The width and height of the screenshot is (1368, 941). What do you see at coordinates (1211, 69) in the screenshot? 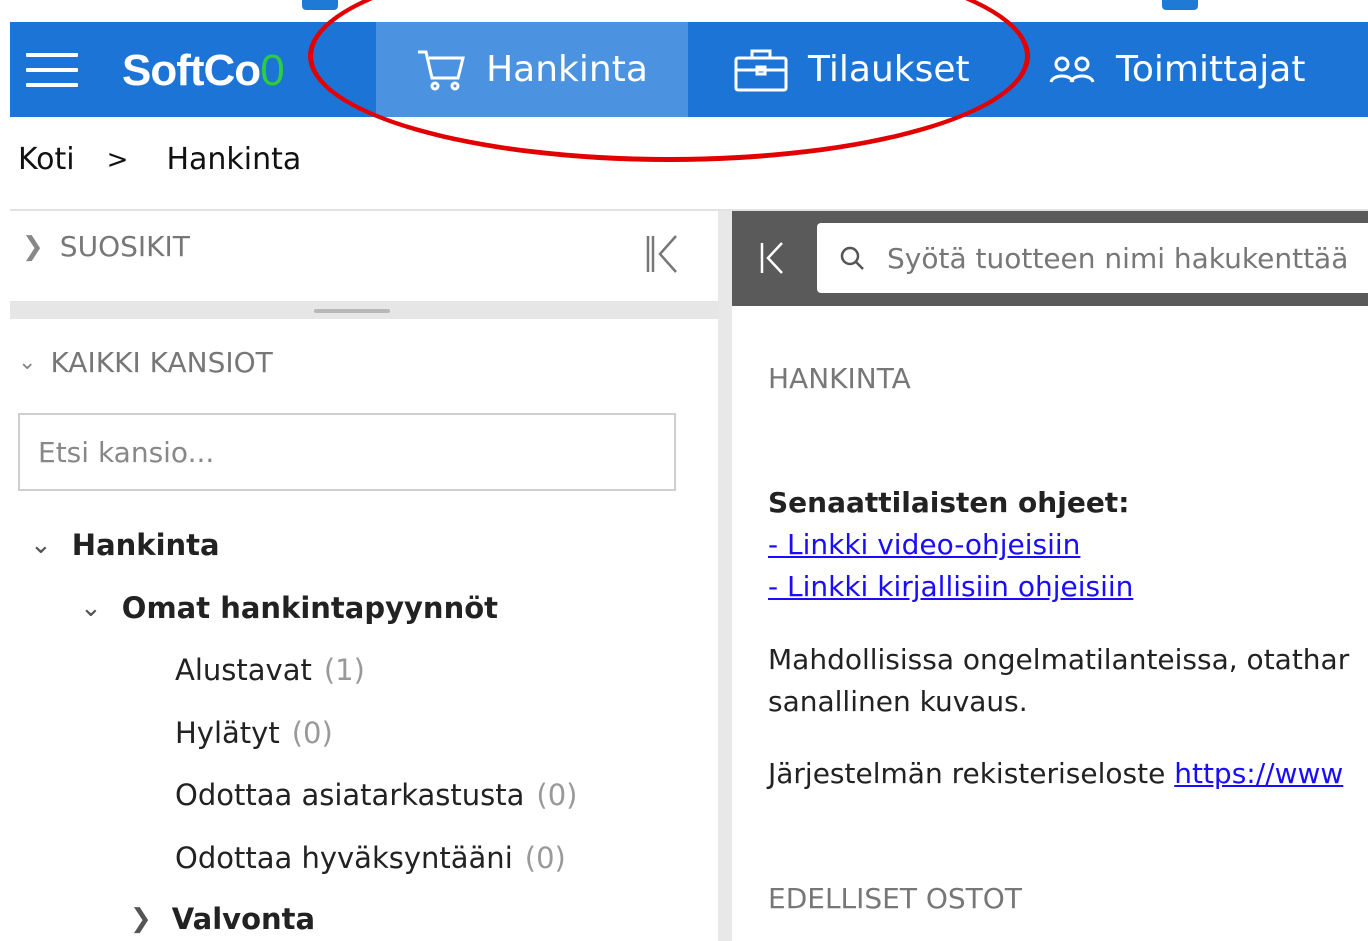
I see `tab-toimittajat-label: Toimittajat` at bounding box center [1211, 69].